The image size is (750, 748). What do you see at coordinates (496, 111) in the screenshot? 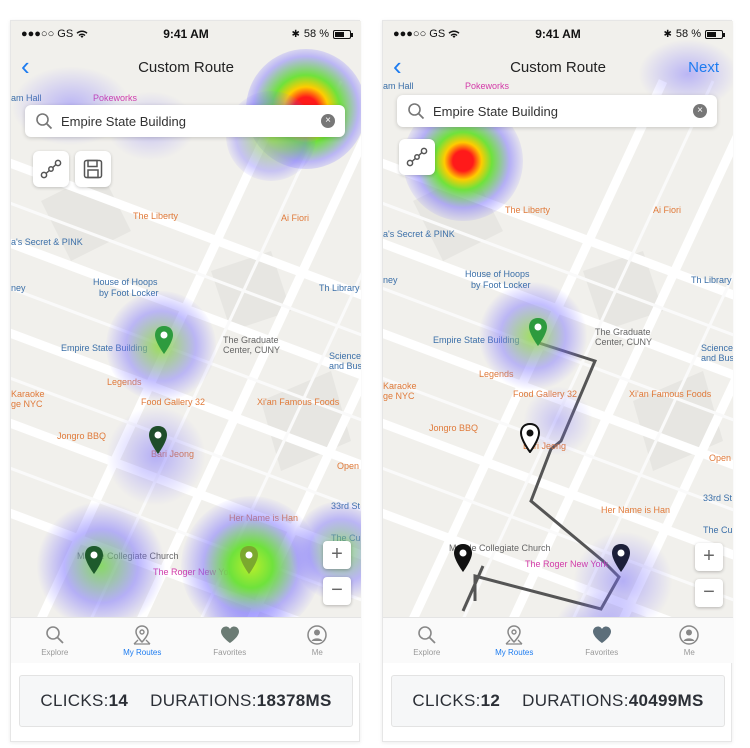
I see `search-value: Empire State Building` at bounding box center [496, 111].